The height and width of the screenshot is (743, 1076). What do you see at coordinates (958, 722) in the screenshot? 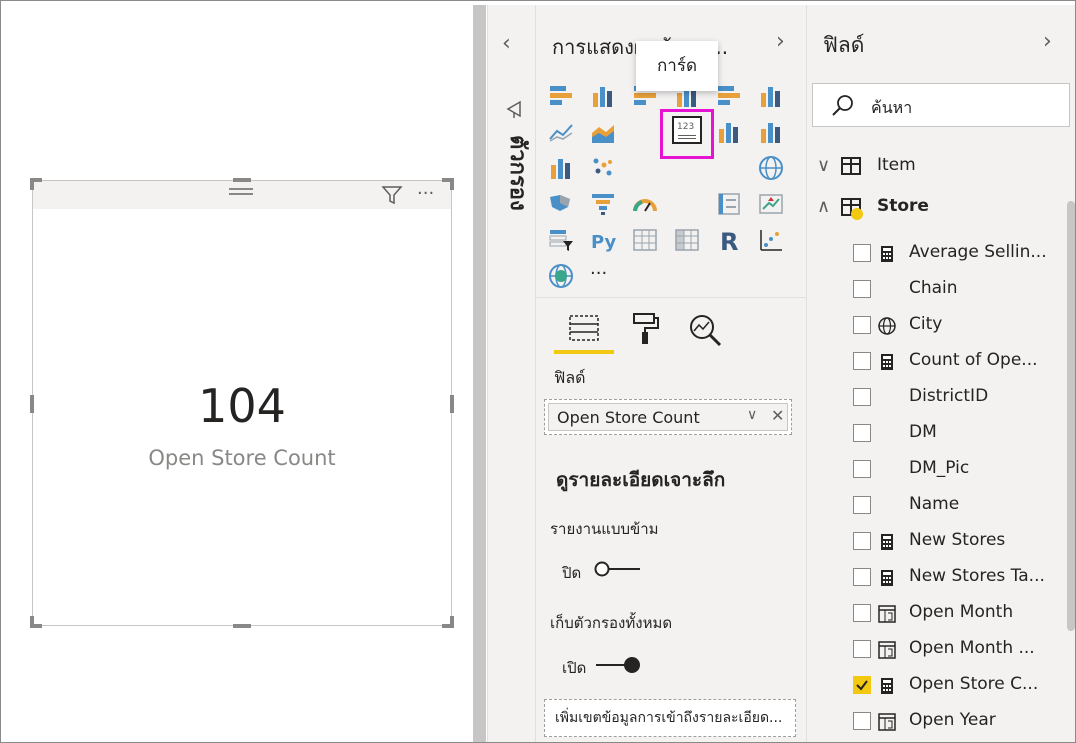
I see `field-row: Open Year` at bounding box center [958, 722].